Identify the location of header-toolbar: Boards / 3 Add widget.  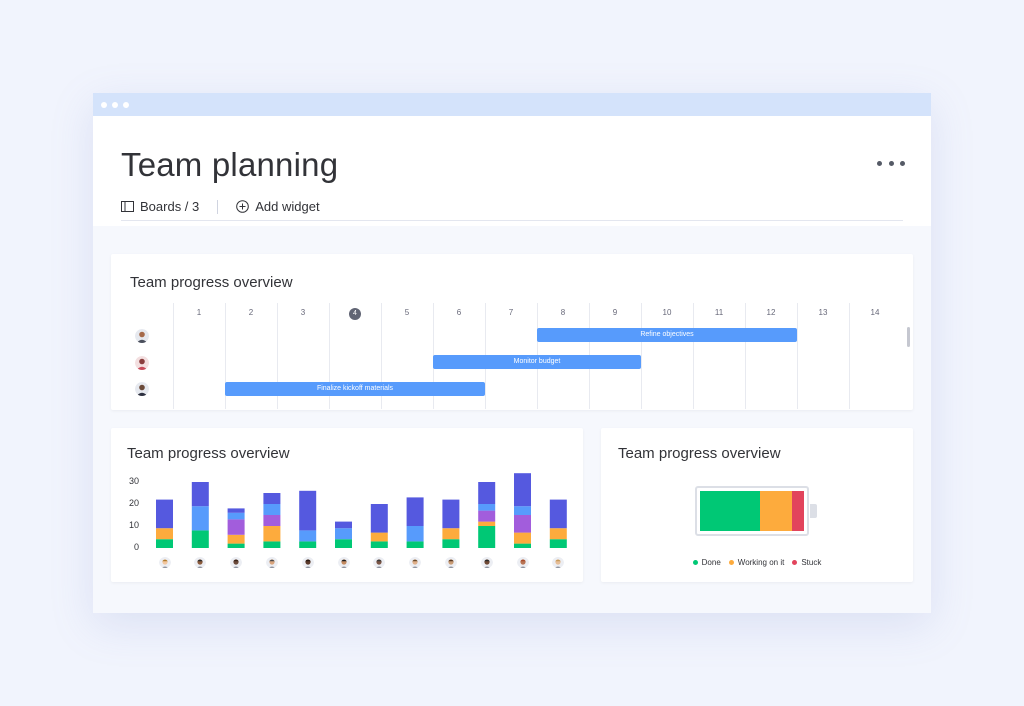
(220, 206).